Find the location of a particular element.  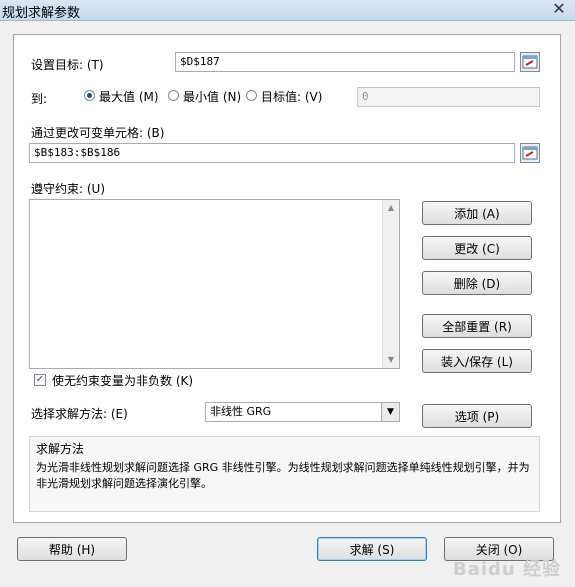

help-button: 帮助 (H) is located at coordinates (72, 549).